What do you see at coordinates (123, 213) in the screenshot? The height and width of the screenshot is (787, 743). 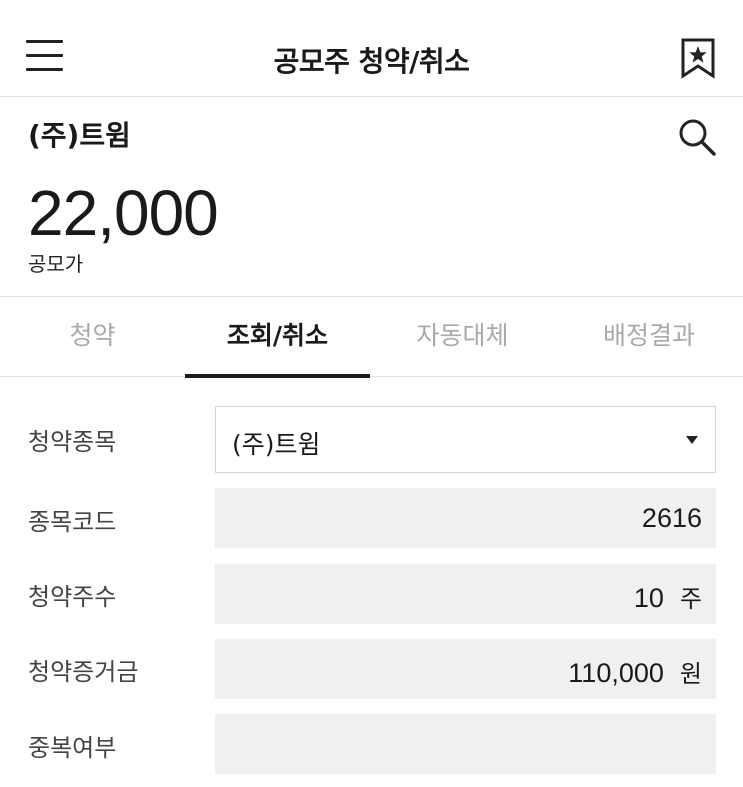 I see `offering-price: 22,000` at bounding box center [123, 213].